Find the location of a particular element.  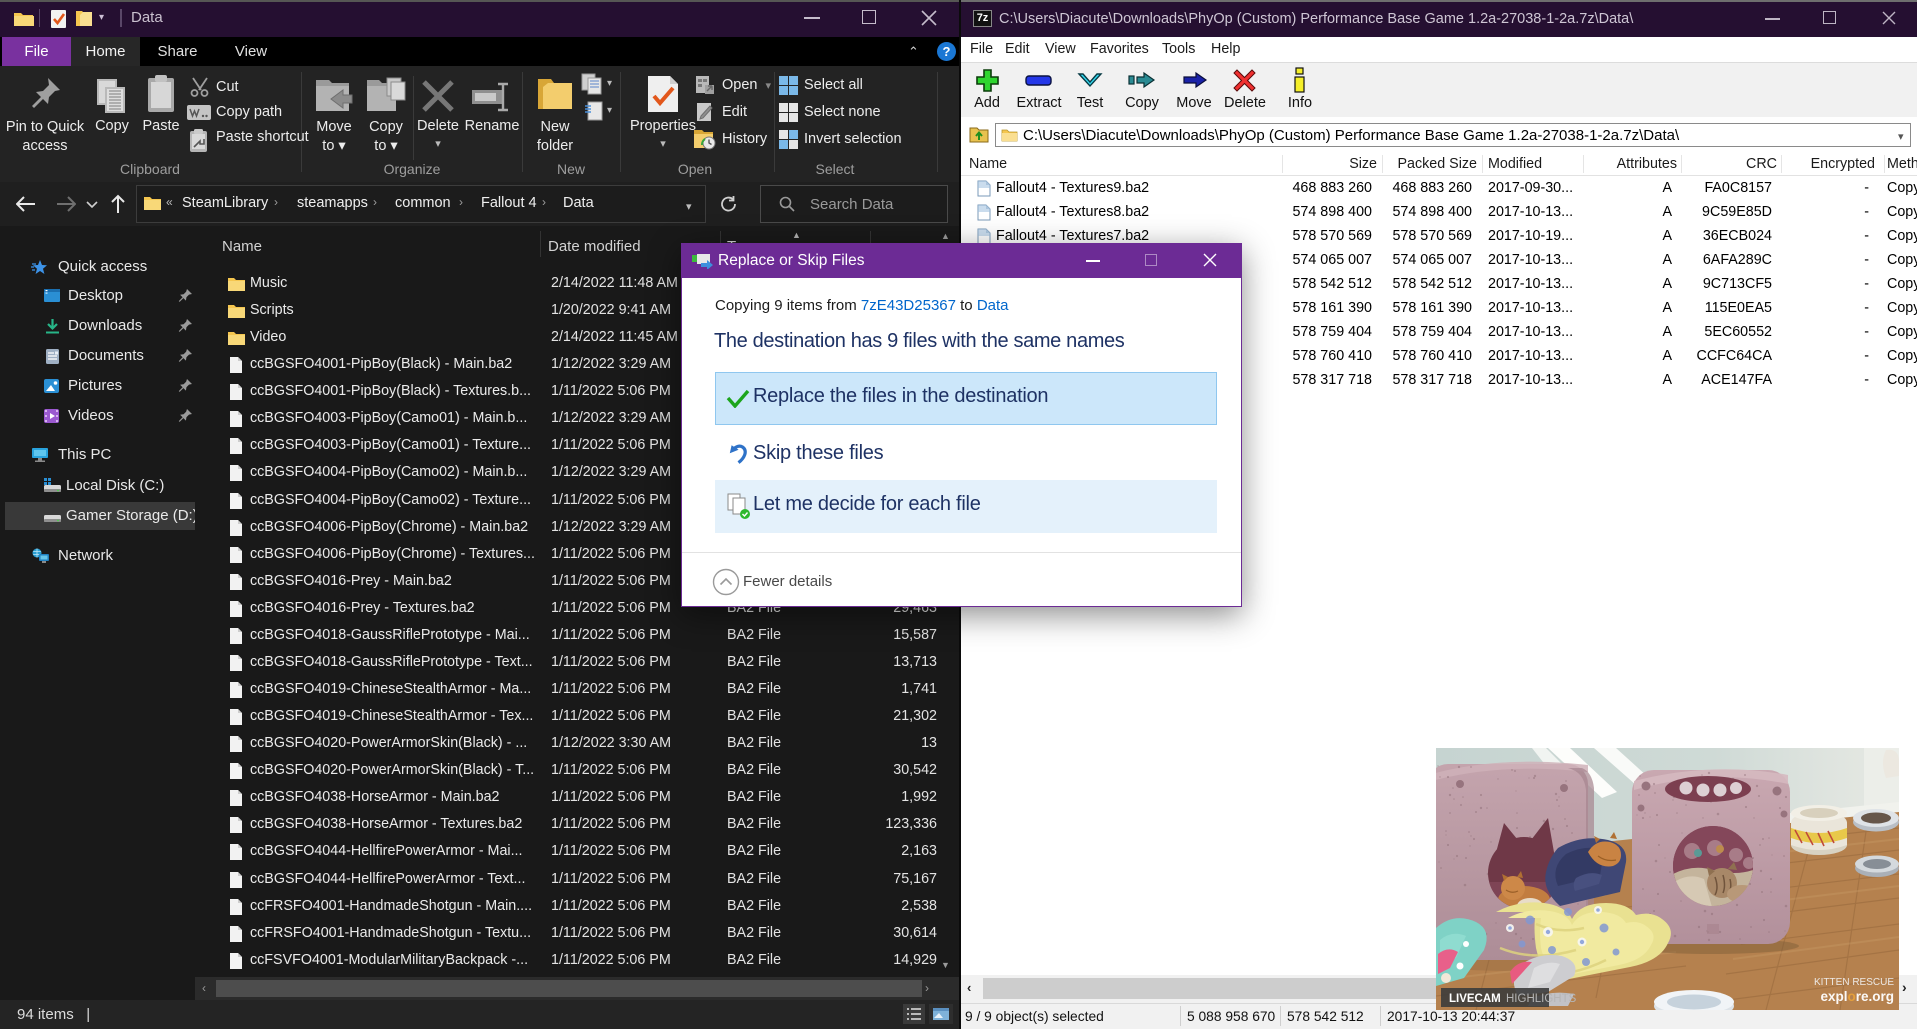

svg-text: LIVECAM is located at coordinates (1475, 999).